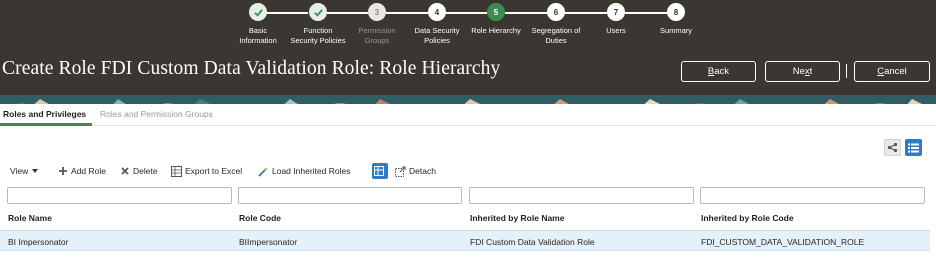 The height and width of the screenshot is (272, 936). I want to click on plus-icon, so click(63, 171).